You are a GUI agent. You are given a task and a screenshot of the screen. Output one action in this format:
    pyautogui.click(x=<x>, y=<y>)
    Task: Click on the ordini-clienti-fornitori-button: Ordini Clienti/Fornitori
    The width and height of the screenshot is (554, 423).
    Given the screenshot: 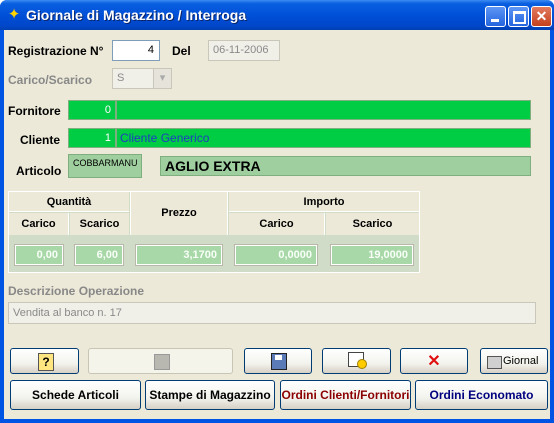 What is the action you would take?
    pyautogui.click(x=345, y=395)
    